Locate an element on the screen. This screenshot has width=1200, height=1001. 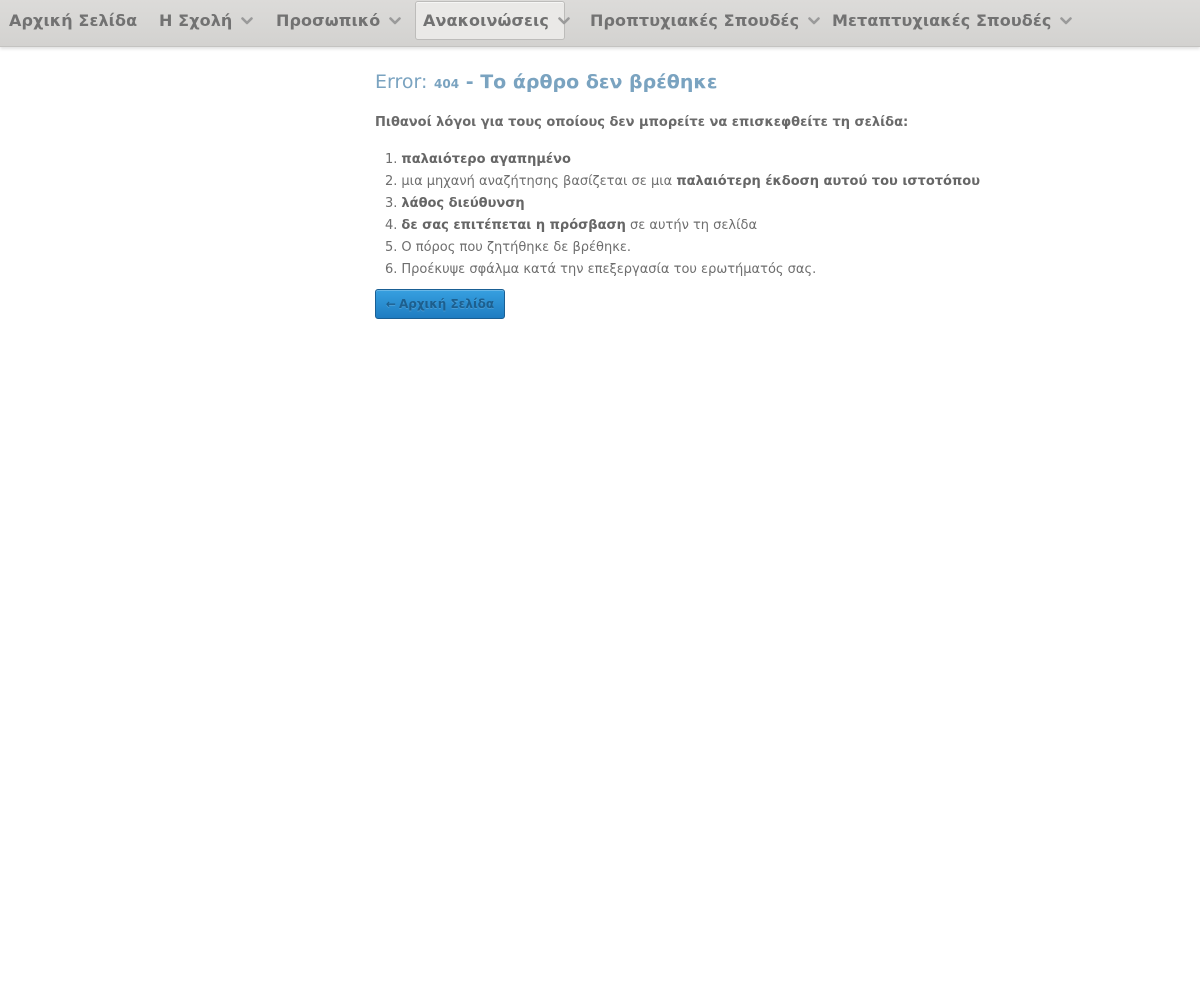
list-number: 4. is located at coordinates (391, 225).